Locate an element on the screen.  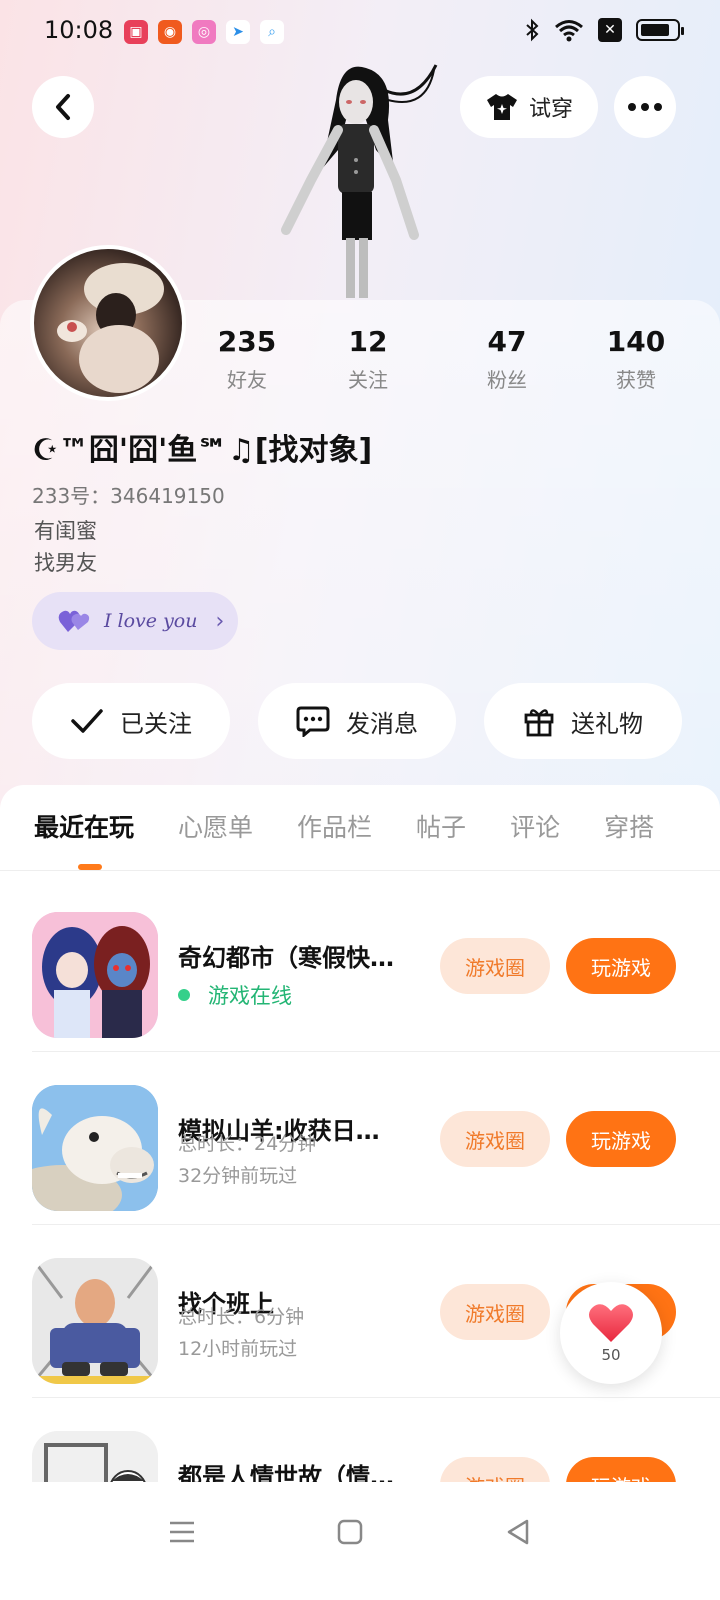
try-on-button: 试穿 is located at coordinates (529, 107).